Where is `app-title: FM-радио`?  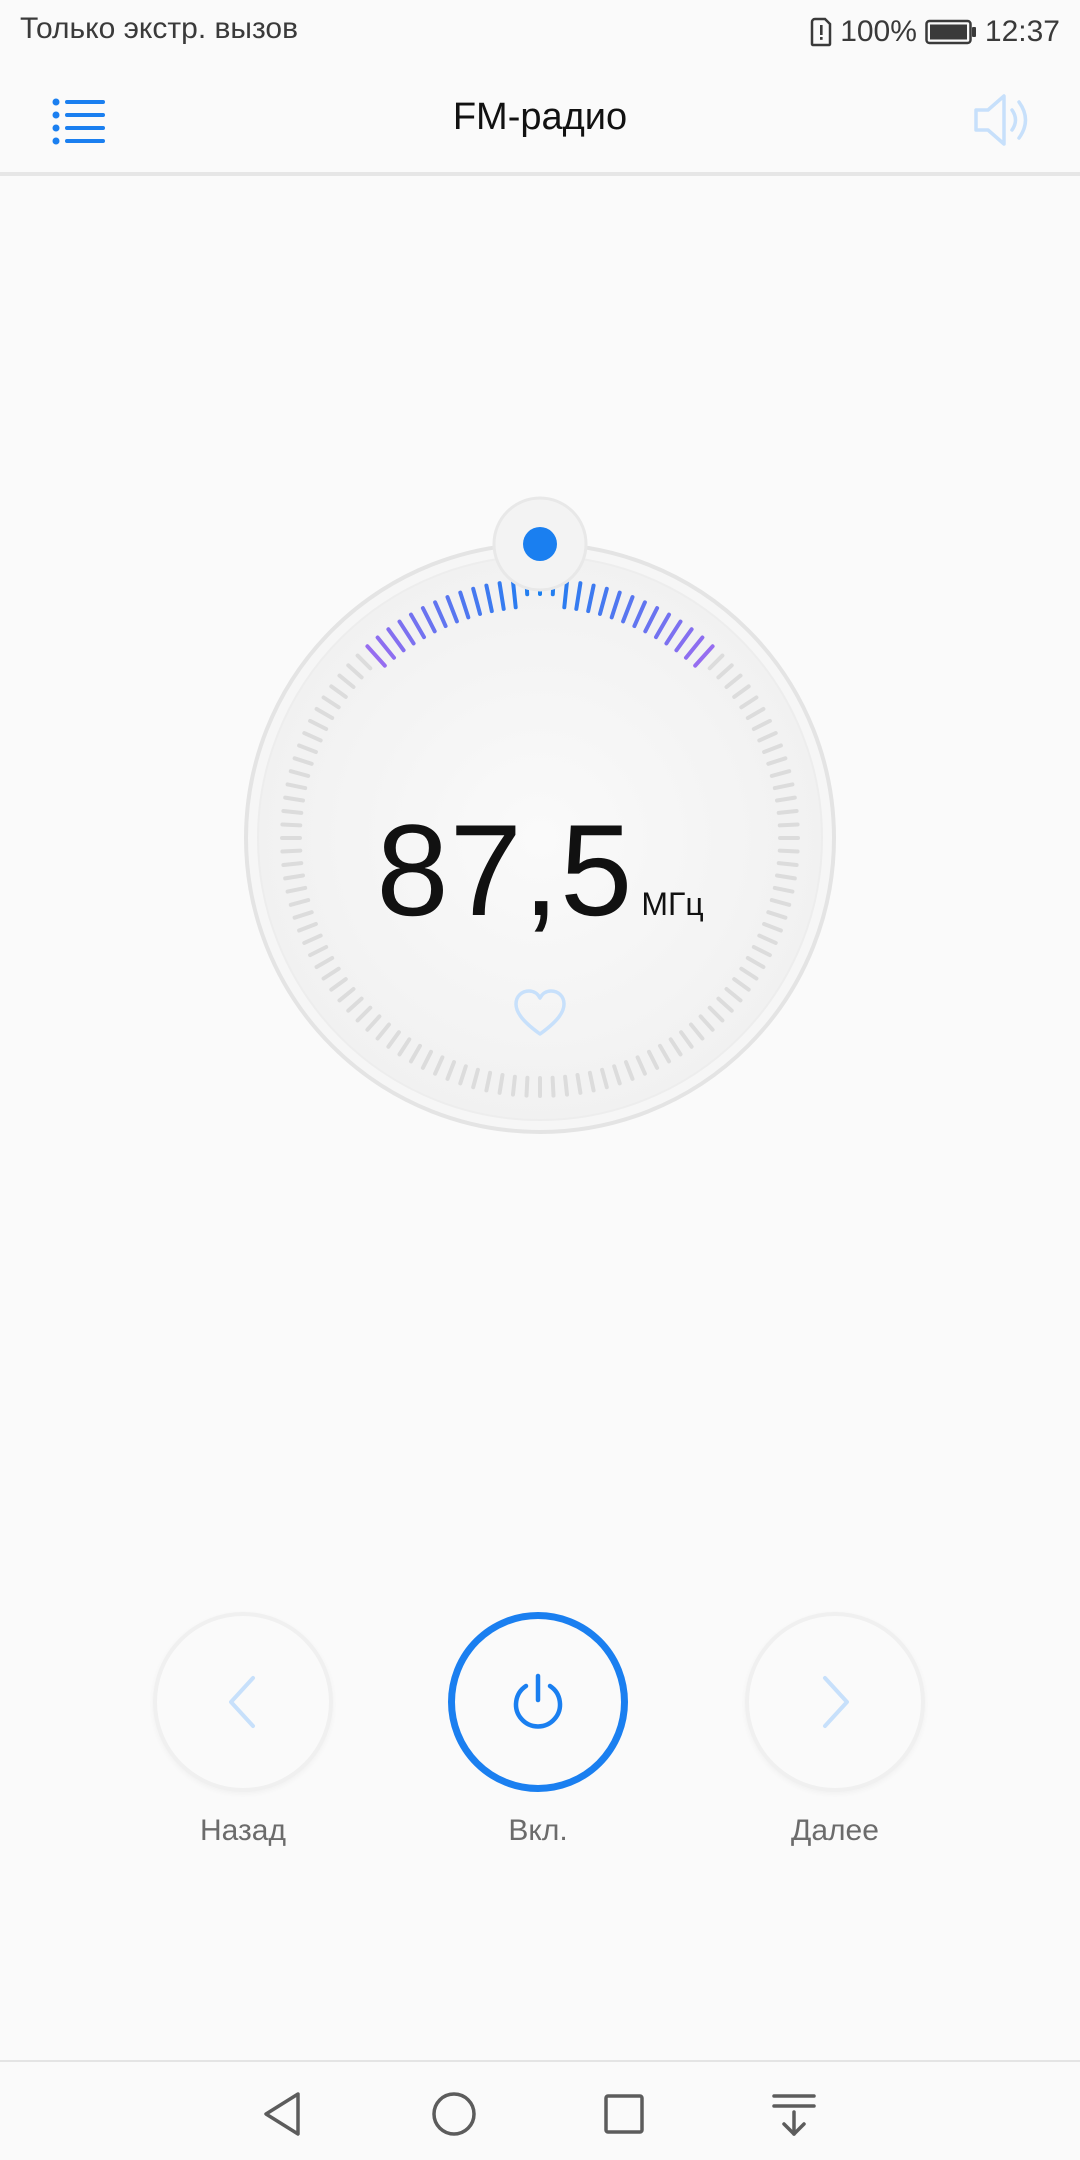 app-title: FM-радио is located at coordinates (540, 117).